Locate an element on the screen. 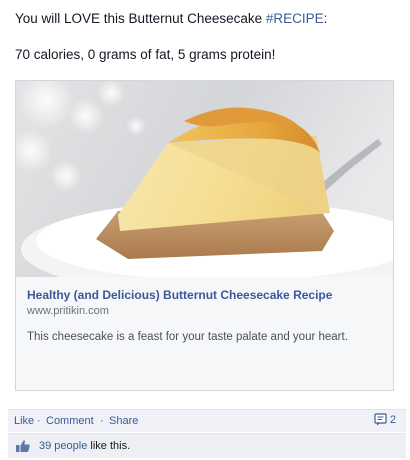  link-domain: www.pritikin.com is located at coordinates (68, 311).